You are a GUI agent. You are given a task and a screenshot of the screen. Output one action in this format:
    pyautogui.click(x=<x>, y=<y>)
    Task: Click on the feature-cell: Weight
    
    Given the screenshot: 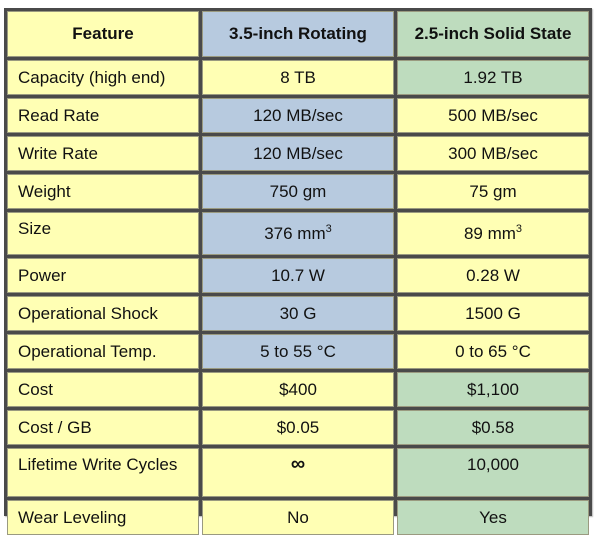 What is the action you would take?
    pyautogui.click(x=103, y=191)
    